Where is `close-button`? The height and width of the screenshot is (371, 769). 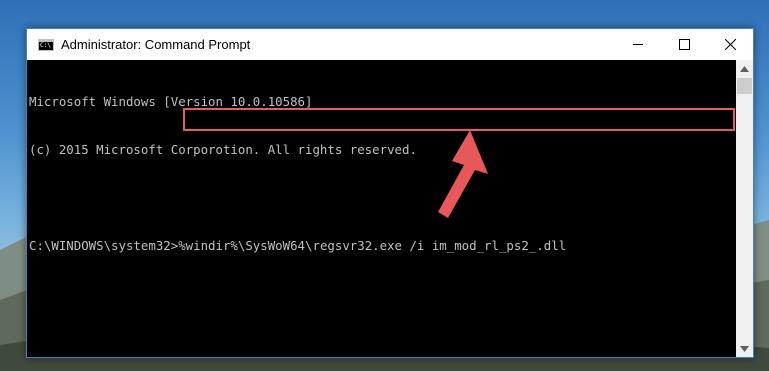 close-button is located at coordinates (730, 44).